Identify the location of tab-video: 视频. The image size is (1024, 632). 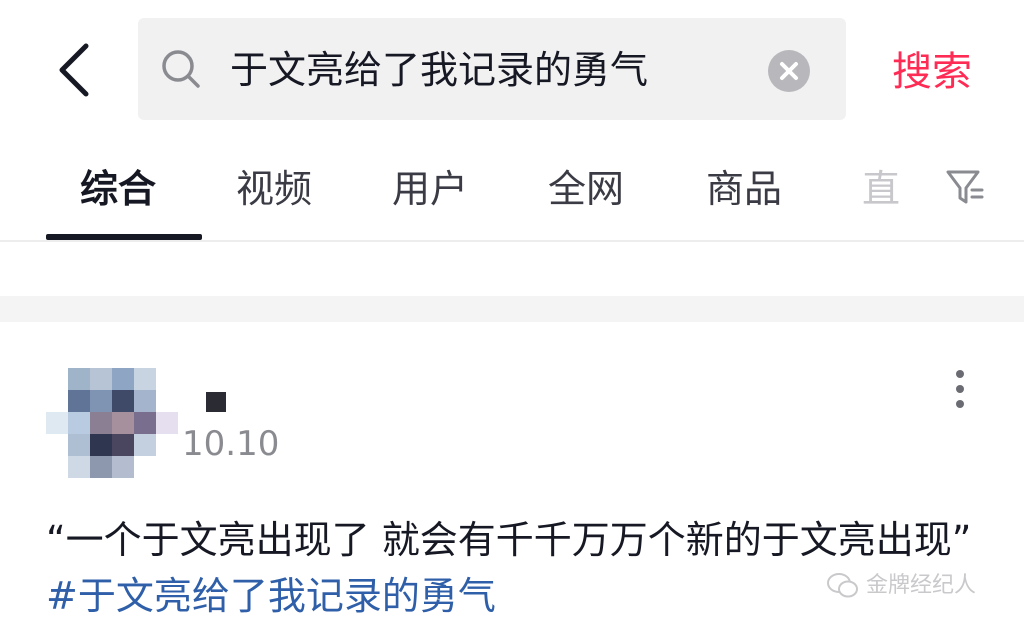
(274, 189).